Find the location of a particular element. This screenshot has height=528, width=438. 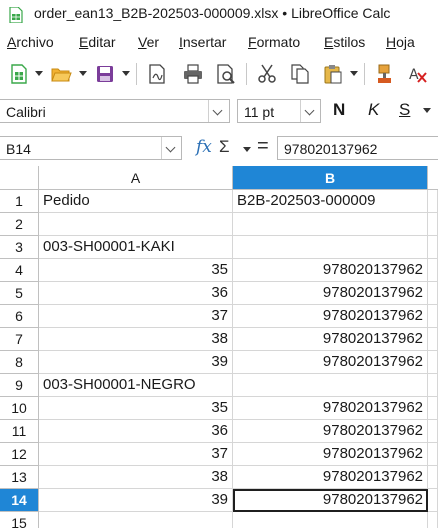

cell-a: 003-SH00001-KAKI is located at coordinates (136, 247).